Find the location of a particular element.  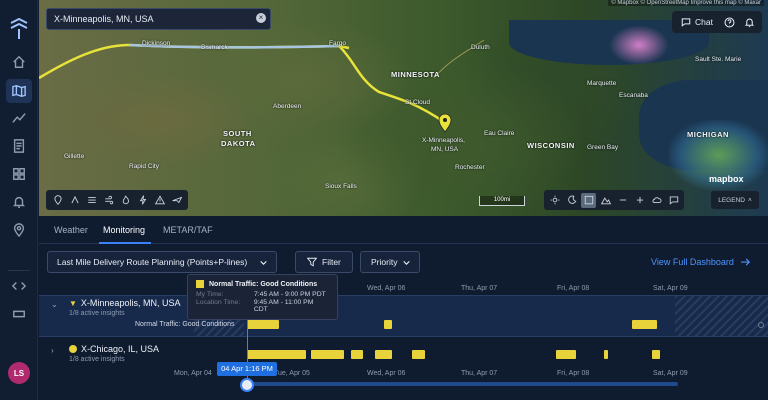

view-full-dashboard-link: View Full Dashboard is located at coordinates (701, 262).